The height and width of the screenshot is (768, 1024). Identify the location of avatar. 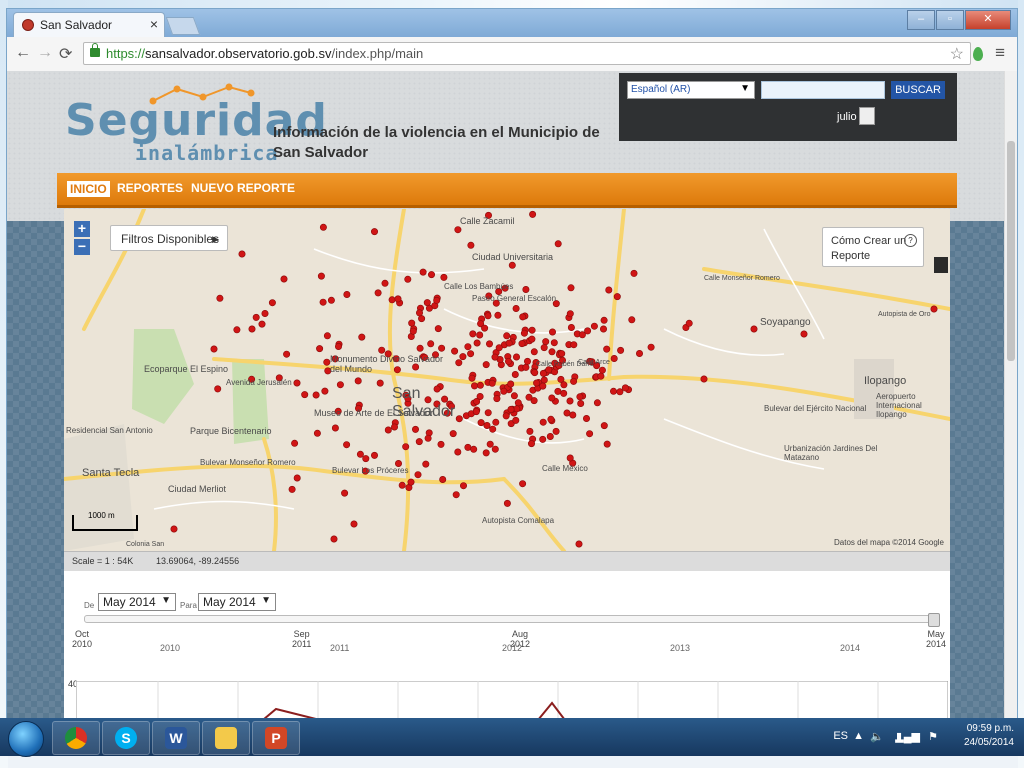
(867, 116).